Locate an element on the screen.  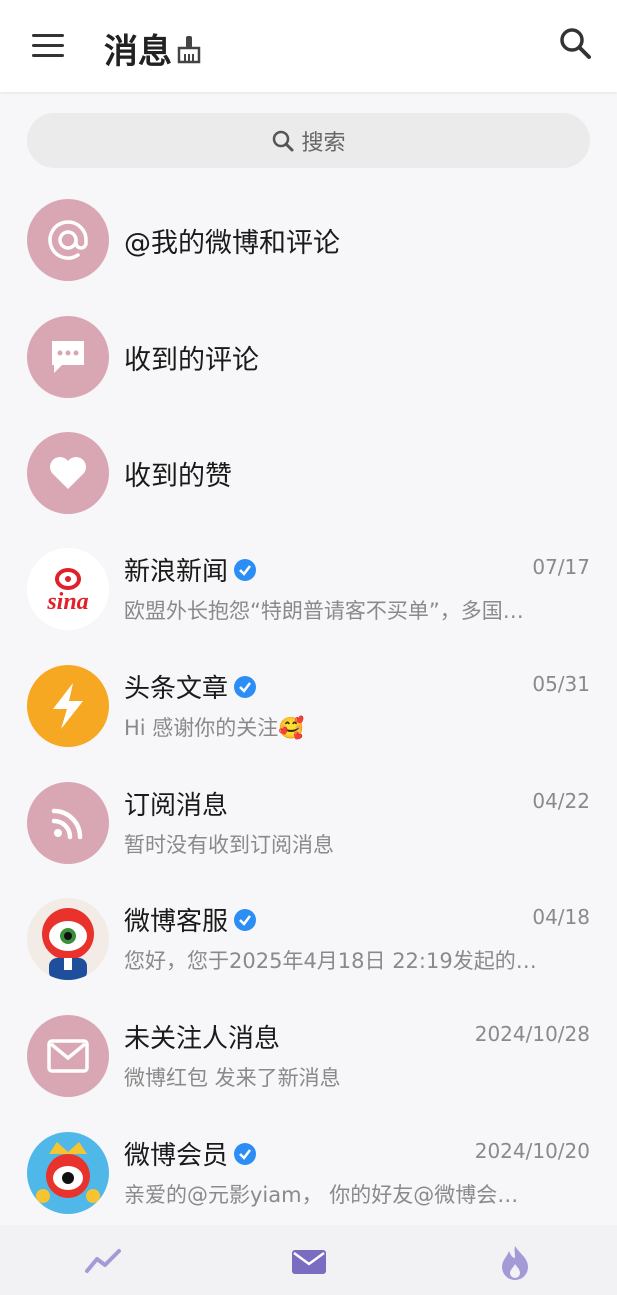
conversation-name: 微博客服 is located at coordinates (190, 919).